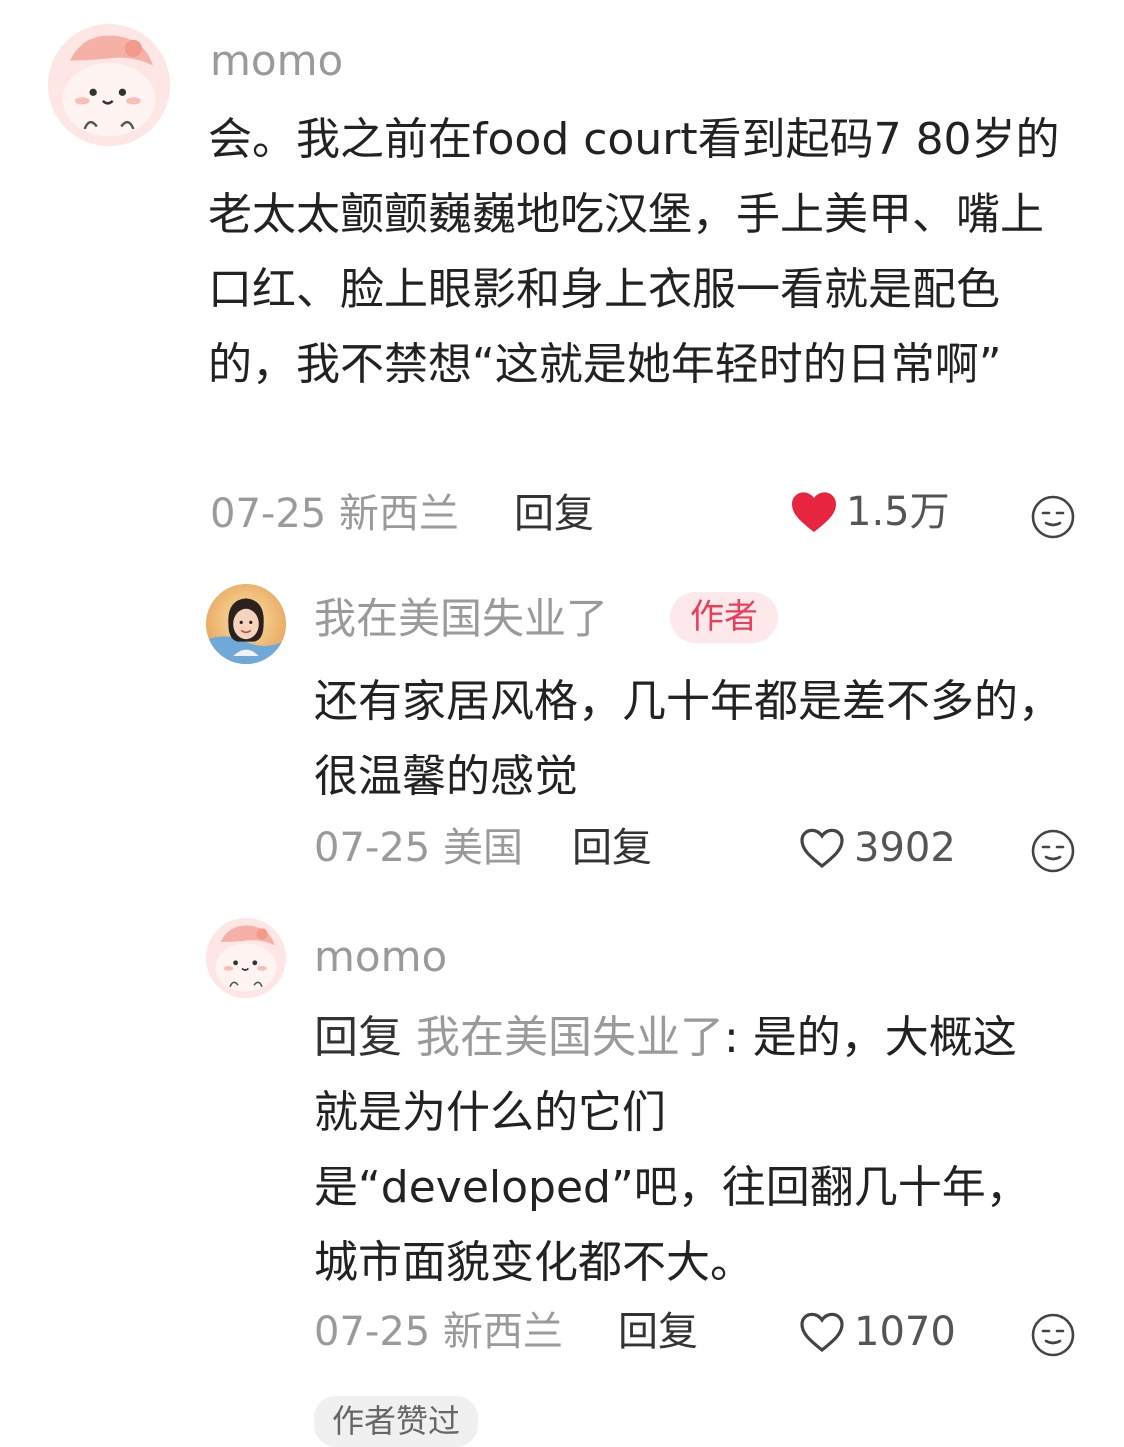 Image resolution: width=1124 pixels, height=1447 pixels. I want to click on like-count: 1070, so click(905, 1332).